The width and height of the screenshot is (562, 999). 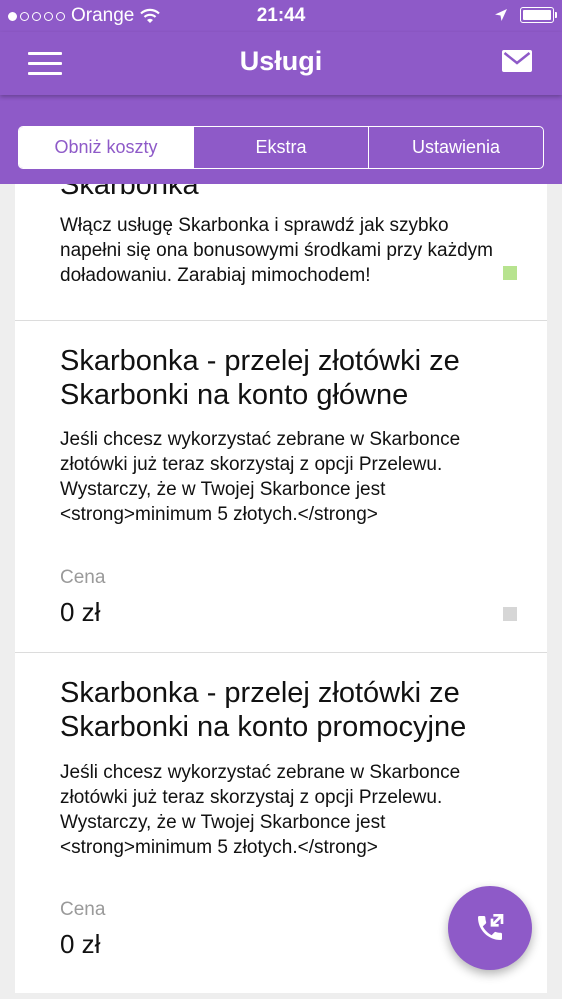 I want to click on segmented-tabs: Obniż koszty Ekstra Ustawienia, so click(x=281, y=147).